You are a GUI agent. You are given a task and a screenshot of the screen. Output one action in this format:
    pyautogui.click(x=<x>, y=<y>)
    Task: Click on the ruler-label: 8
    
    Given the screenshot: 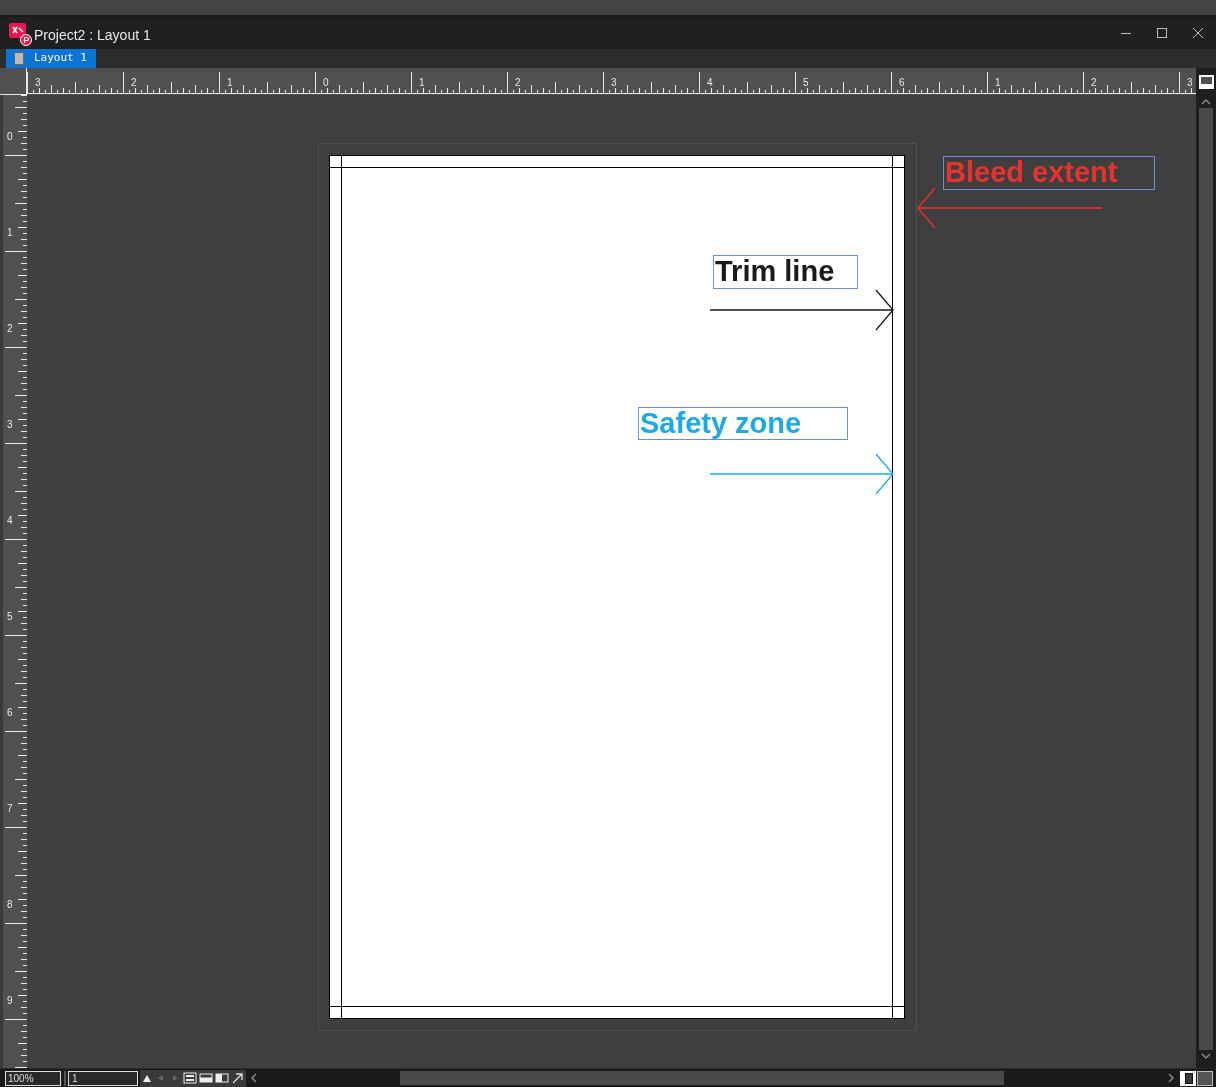 What is the action you would take?
    pyautogui.click(x=10, y=905)
    